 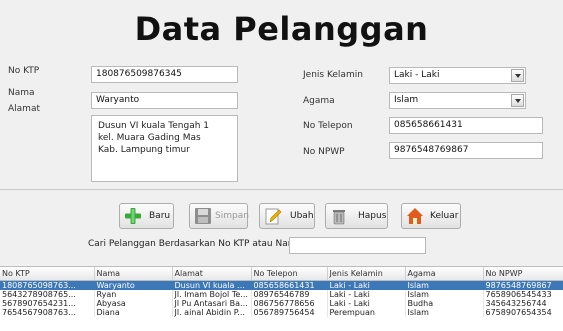 What do you see at coordinates (281, 189) in the screenshot?
I see `divider` at bounding box center [281, 189].